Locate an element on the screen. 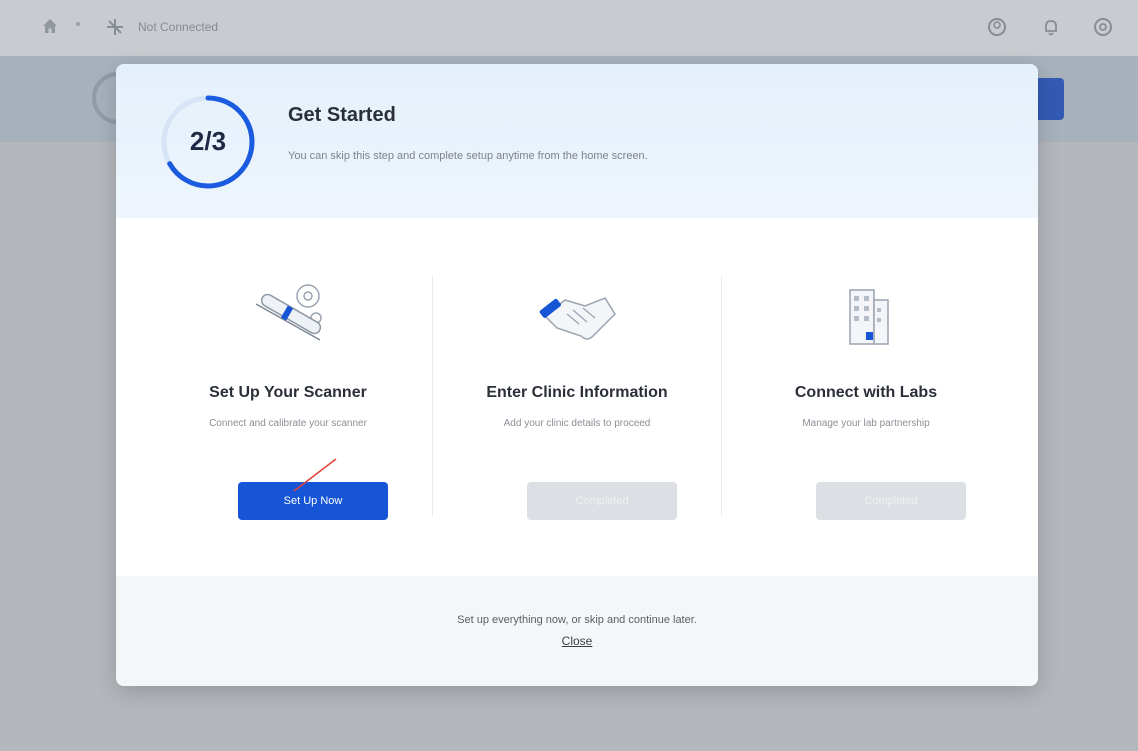  modal-title: Get Started is located at coordinates (342, 115).